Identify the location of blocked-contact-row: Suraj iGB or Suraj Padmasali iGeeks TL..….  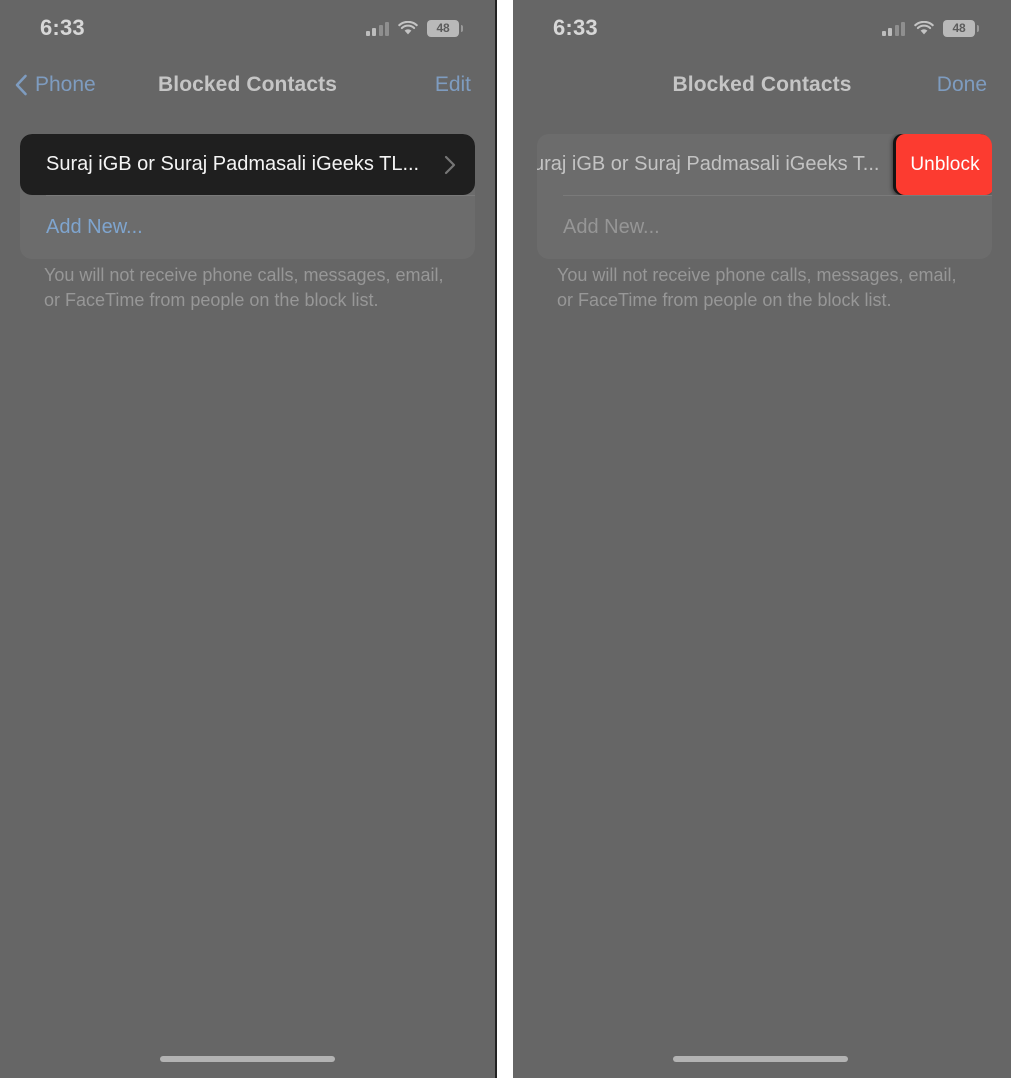
(247, 164).